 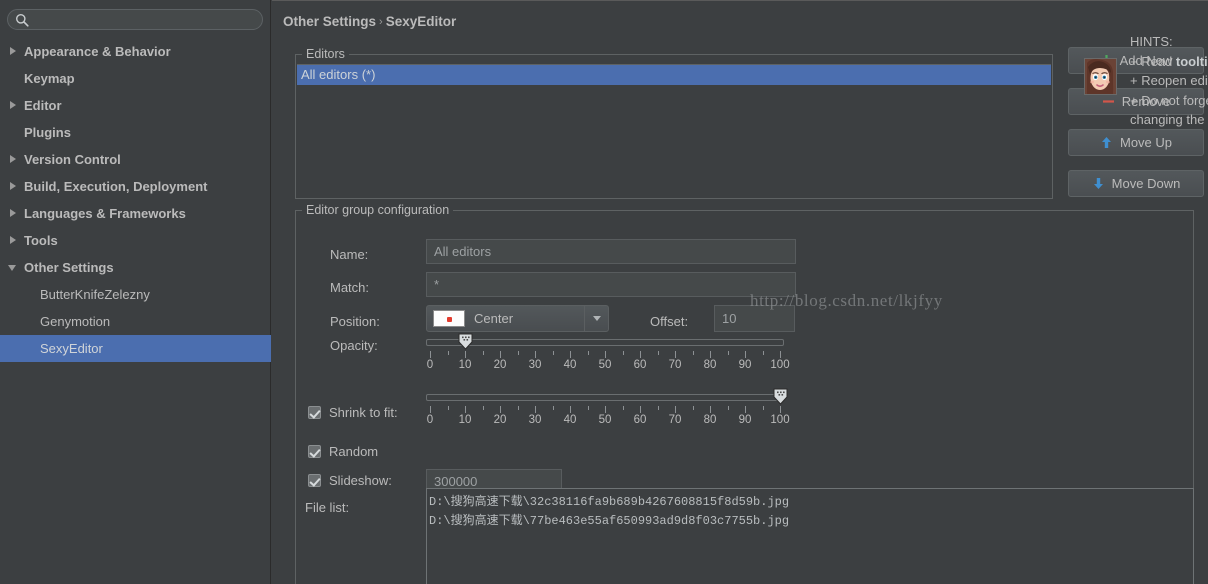 I want to click on breadcrumb: Other Settings › SexyEditor, so click(x=369, y=21).